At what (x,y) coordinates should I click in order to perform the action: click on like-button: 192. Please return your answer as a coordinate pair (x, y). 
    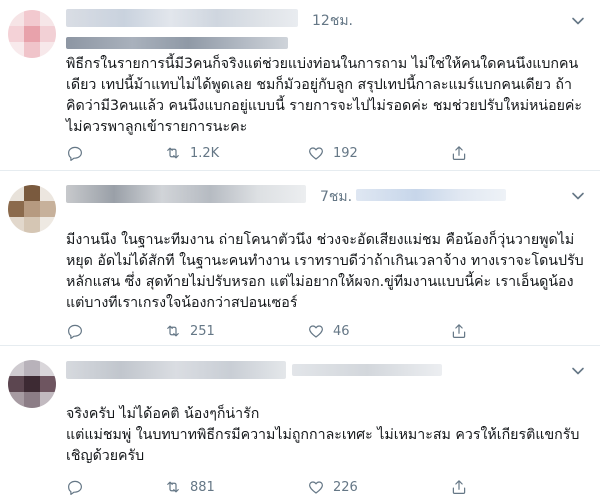
    Looking at the image, I should click on (378, 153).